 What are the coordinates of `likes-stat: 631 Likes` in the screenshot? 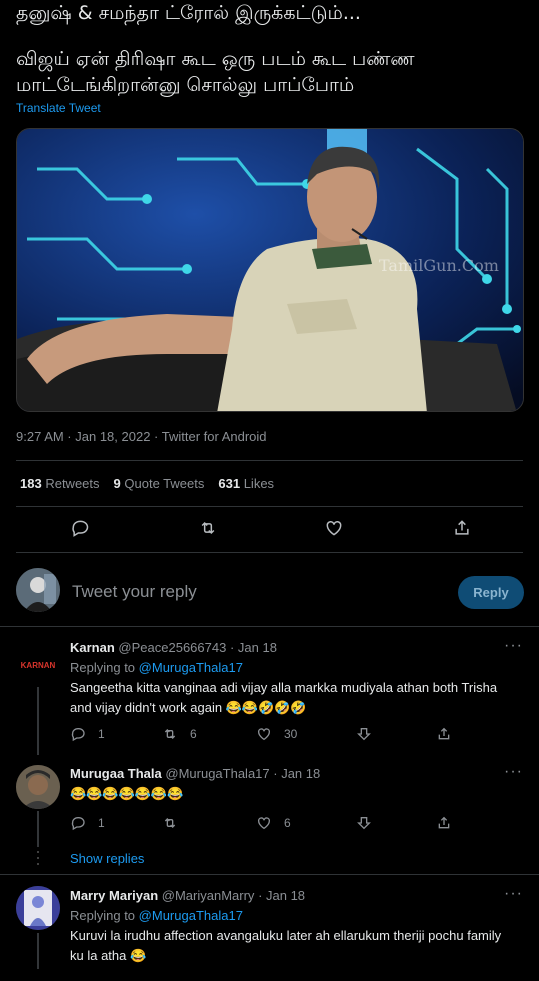 It's located at (246, 483).